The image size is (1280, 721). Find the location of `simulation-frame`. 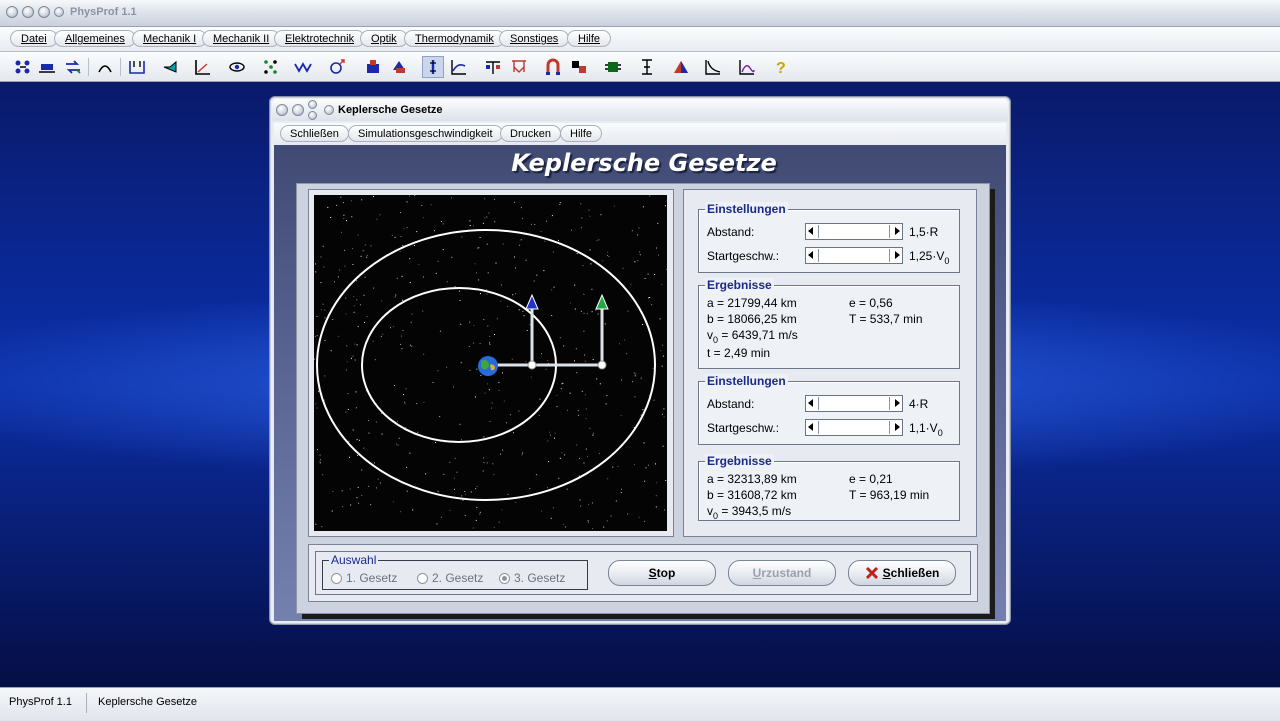

simulation-frame is located at coordinates (491, 363).